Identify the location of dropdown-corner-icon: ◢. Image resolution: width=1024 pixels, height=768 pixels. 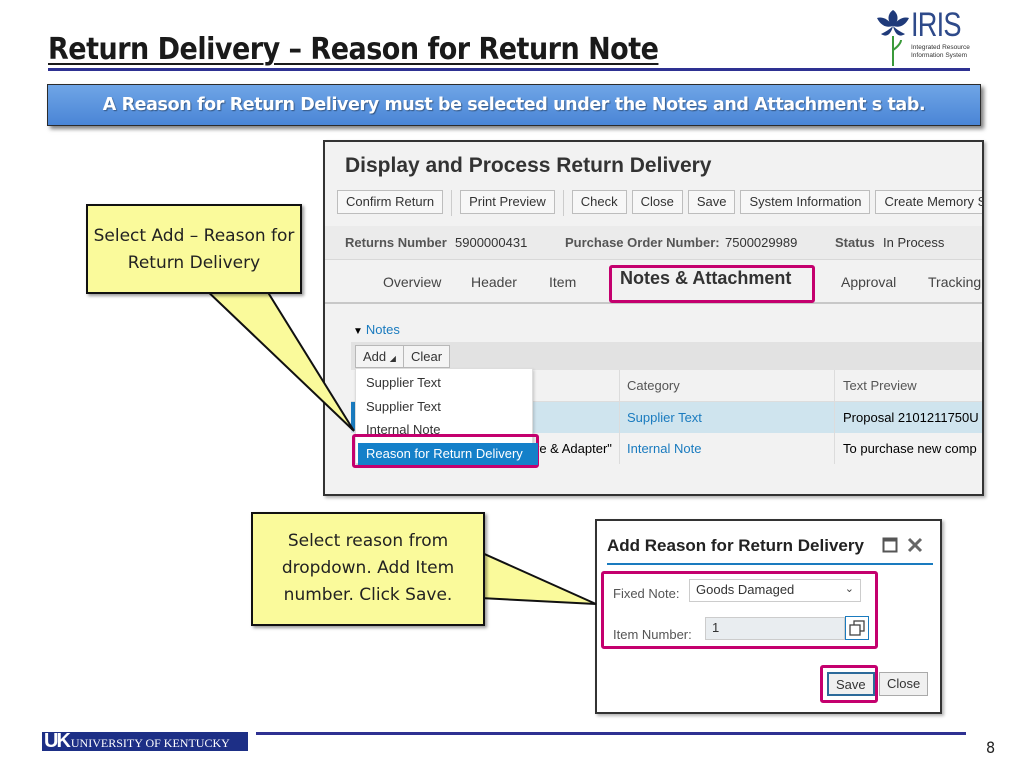
(392, 358).